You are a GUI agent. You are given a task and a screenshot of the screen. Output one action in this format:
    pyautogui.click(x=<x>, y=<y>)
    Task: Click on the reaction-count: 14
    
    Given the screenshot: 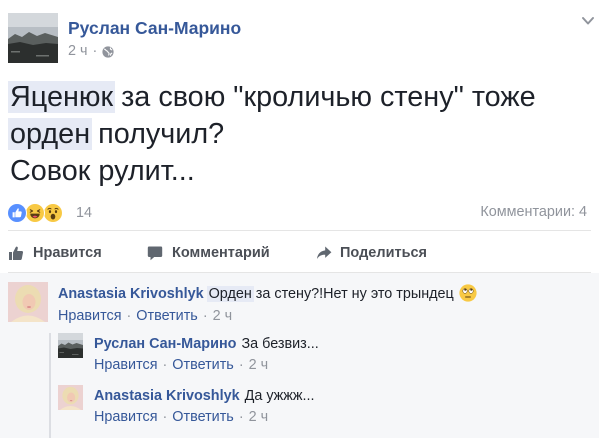 What is the action you would take?
    pyautogui.click(x=84, y=213)
    